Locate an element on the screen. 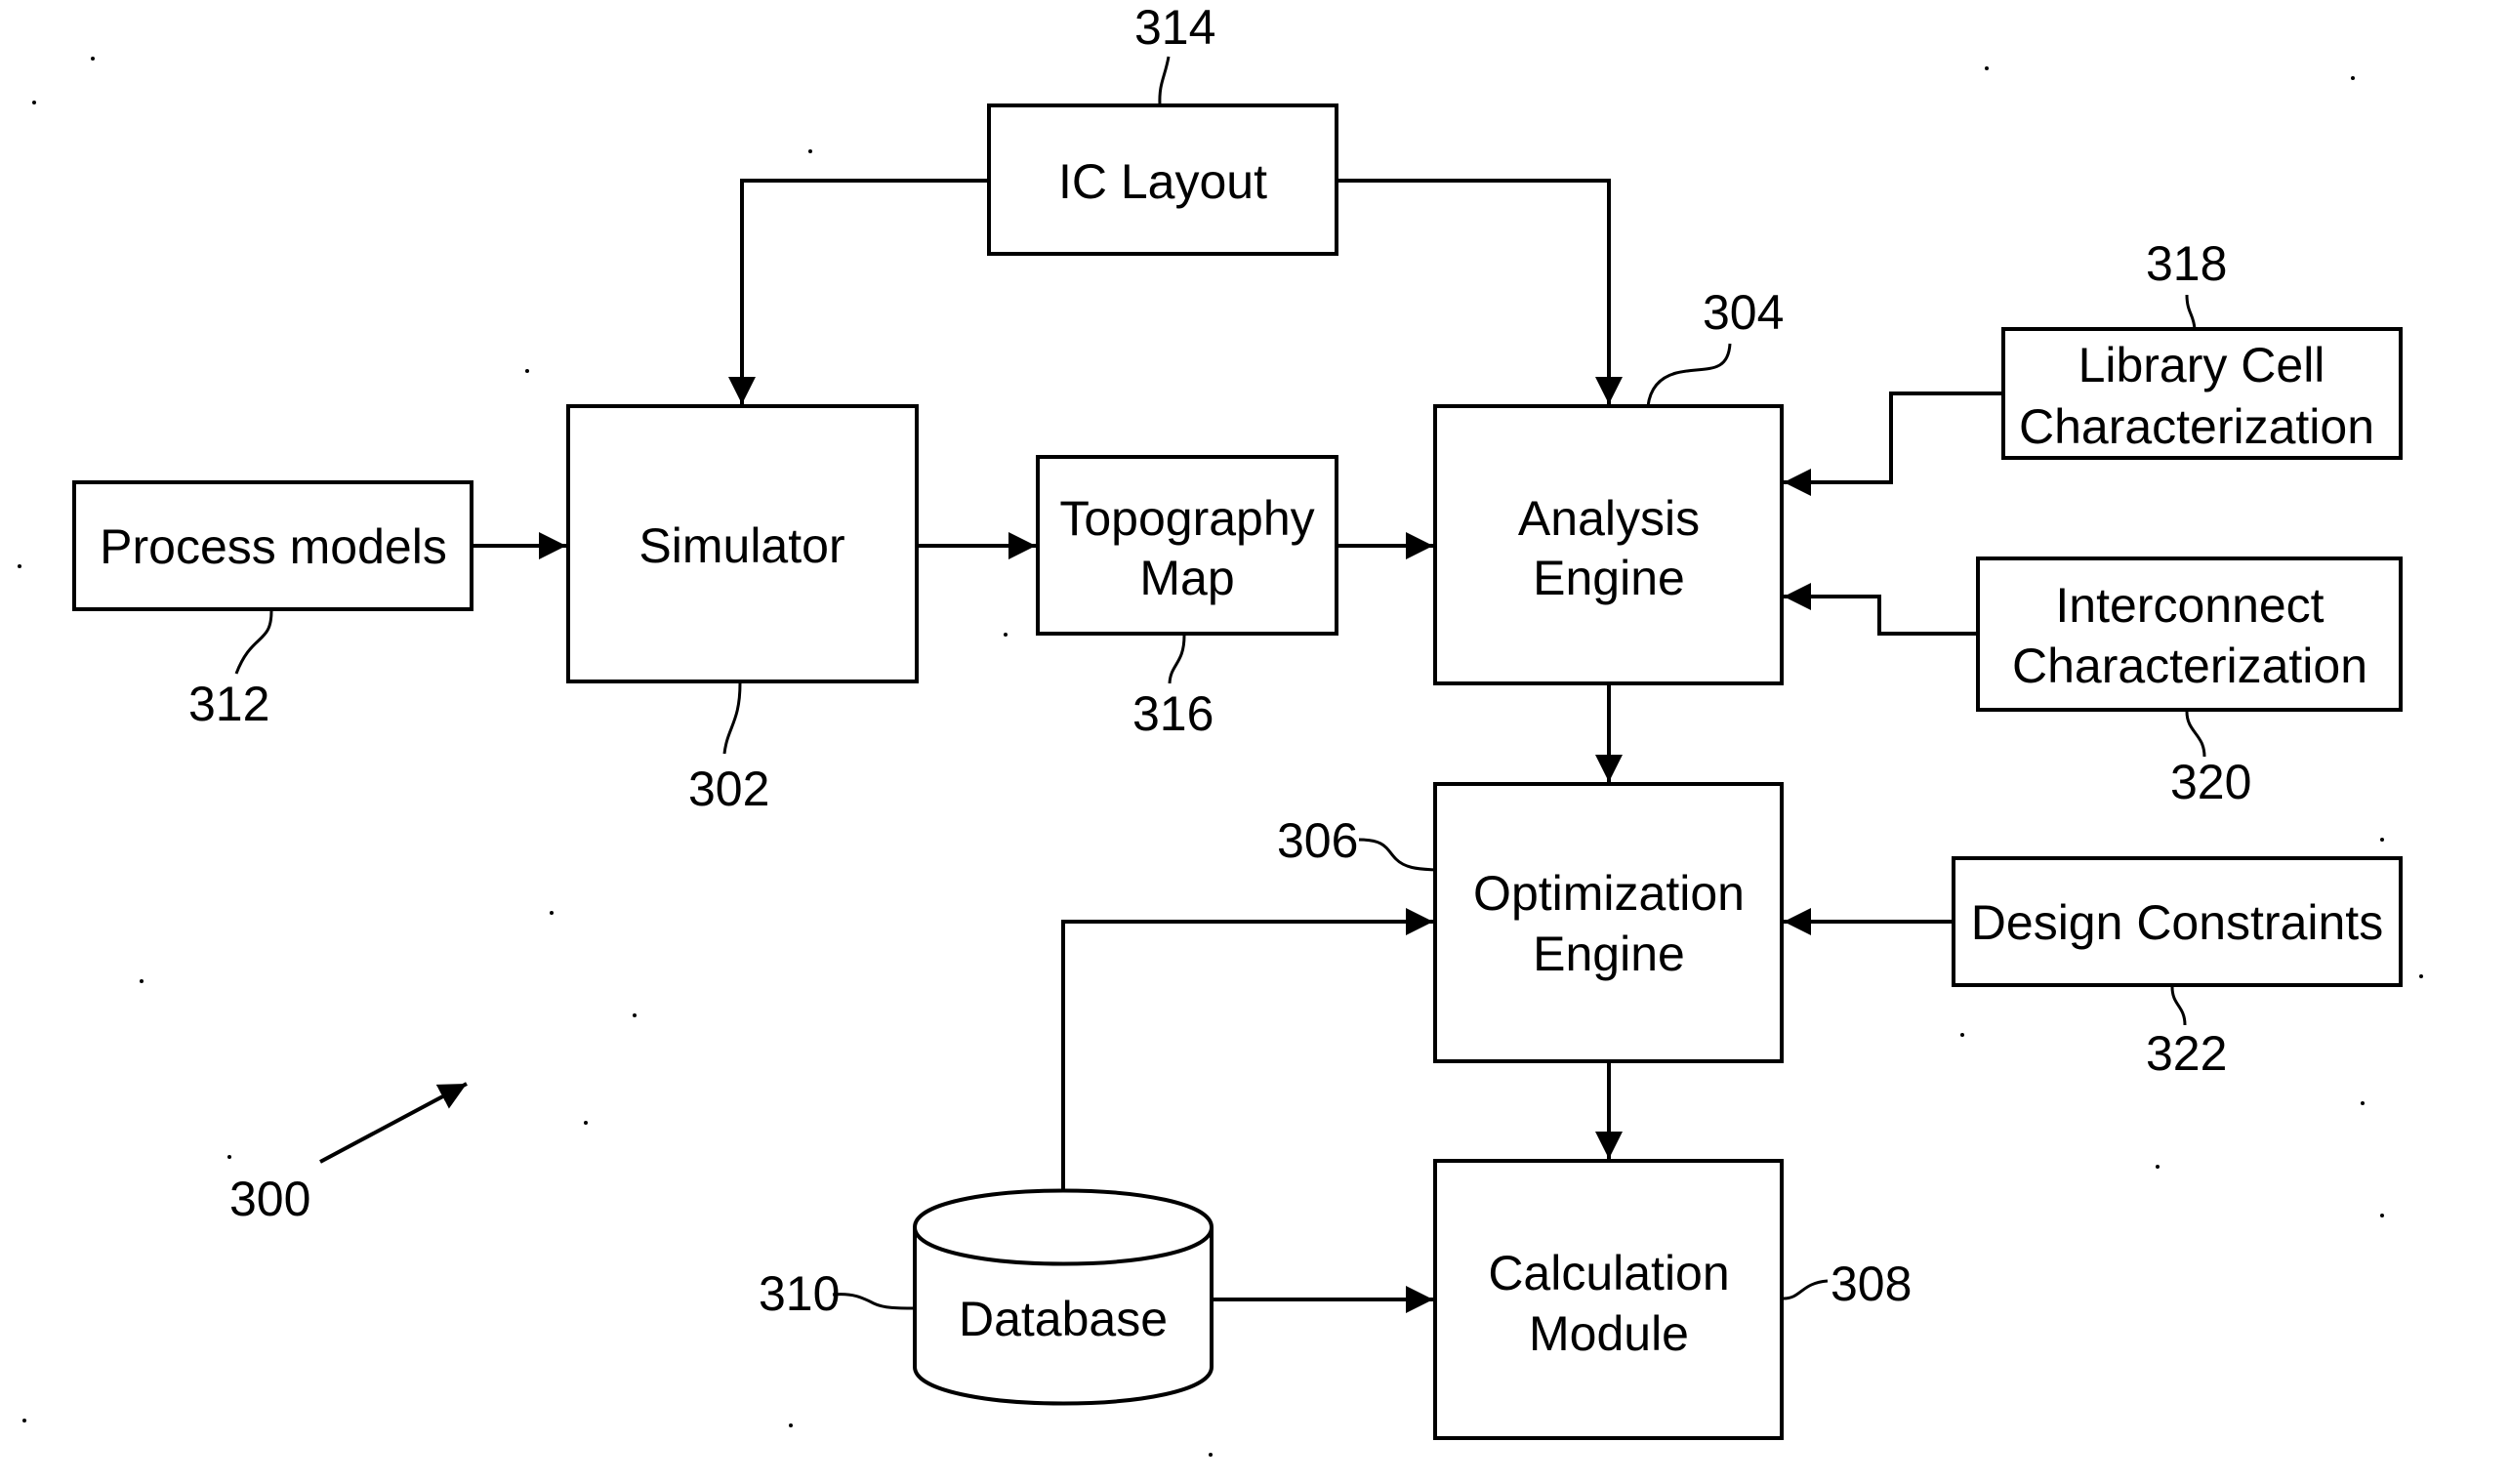 The height and width of the screenshot is (1484, 2510). ref-316: 316 is located at coordinates (1173, 714).